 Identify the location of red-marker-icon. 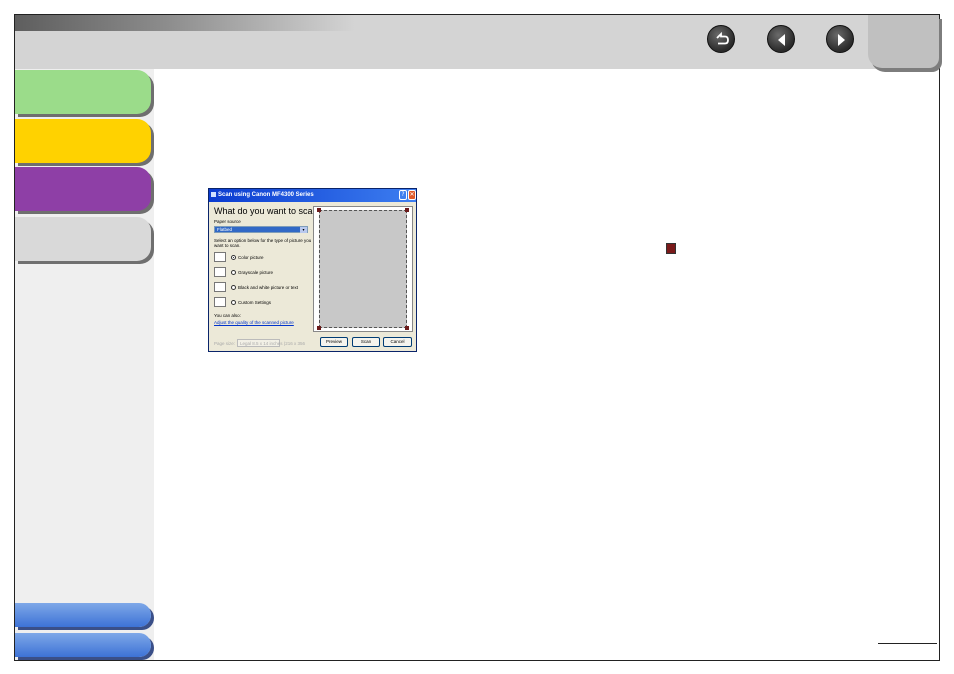
(671, 248).